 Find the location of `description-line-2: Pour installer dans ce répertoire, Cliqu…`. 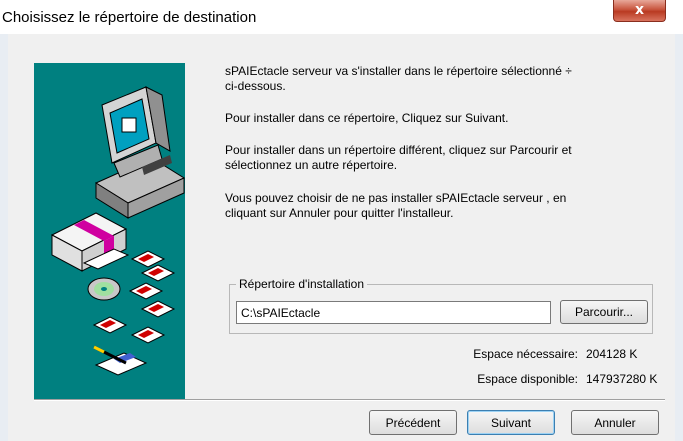

description-line-2: Pour installer dans ce répertoire, Cliqu… is located at coordinates (367, 118).